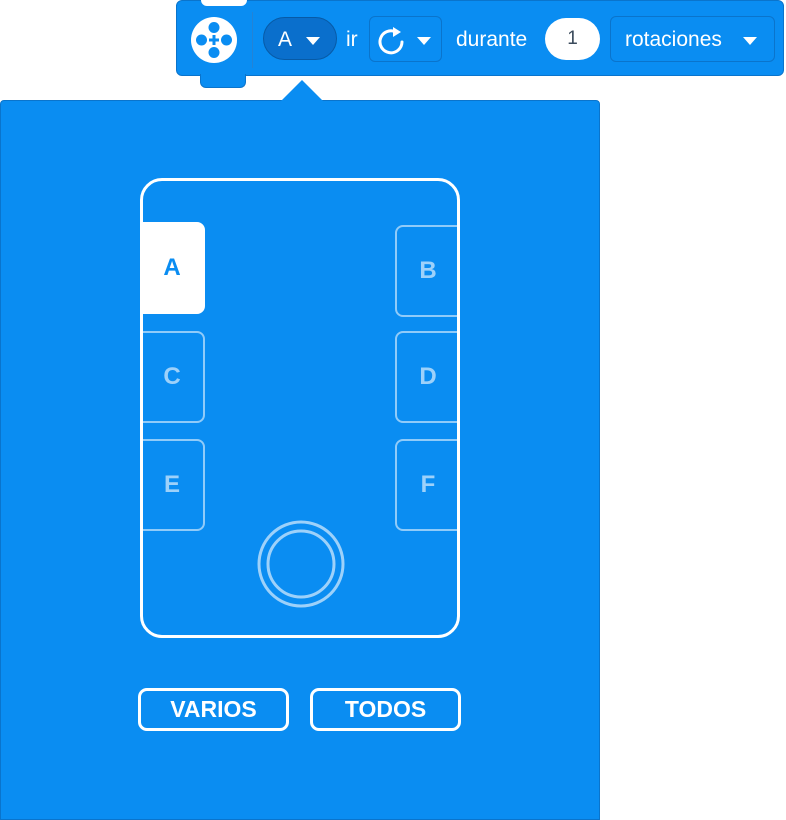  Describe the element at coordinates (224, 3) in the screenshot. I see `block-top-notch` at that location.